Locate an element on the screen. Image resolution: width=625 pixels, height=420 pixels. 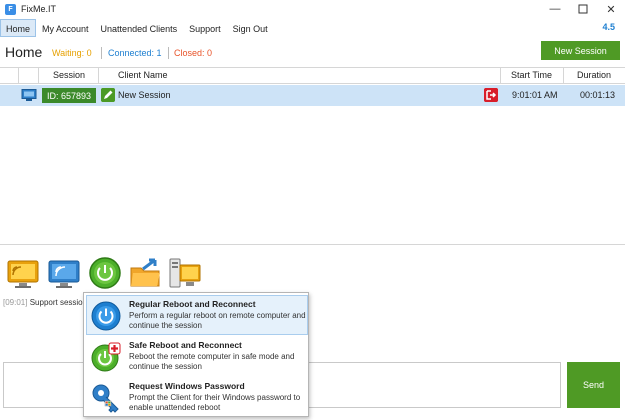
duration: 00:01:13 is located at coordinates (598, 95).